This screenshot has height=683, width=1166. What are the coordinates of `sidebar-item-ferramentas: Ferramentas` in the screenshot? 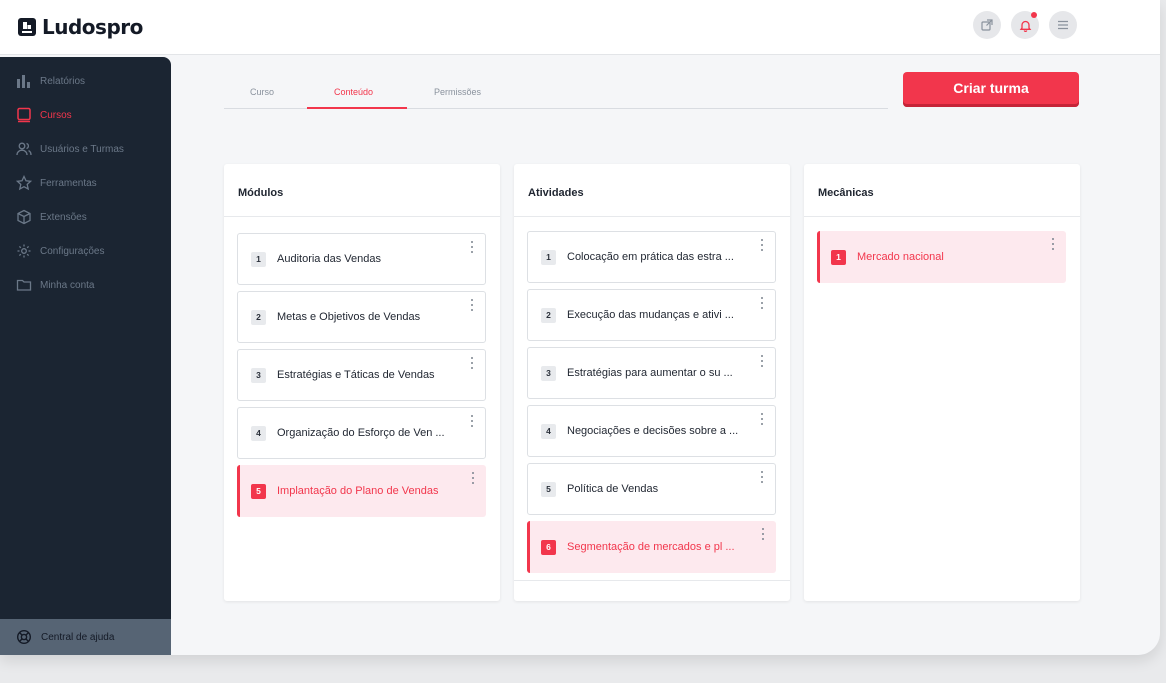 It's located at (56, 183).